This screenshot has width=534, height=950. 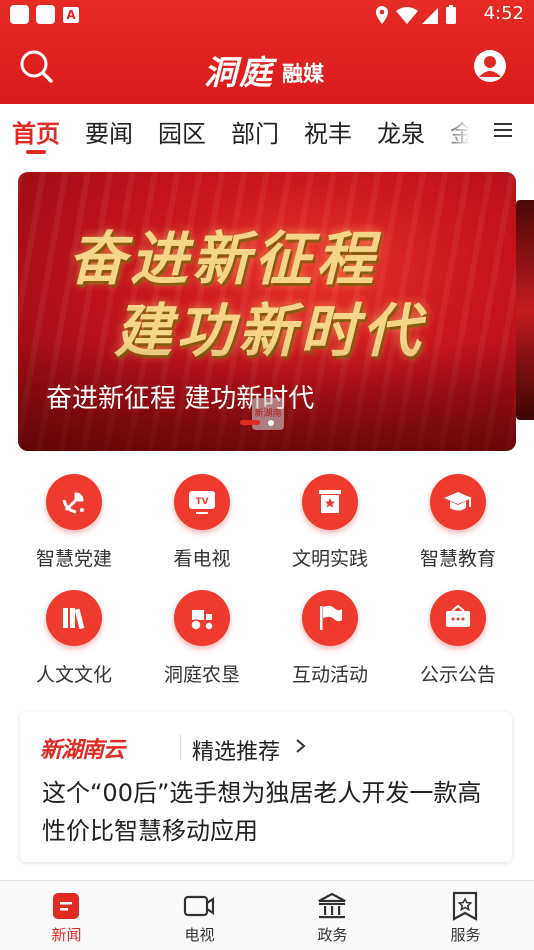 I want to click on tab-home: 首页, so click(x=36, y=131).